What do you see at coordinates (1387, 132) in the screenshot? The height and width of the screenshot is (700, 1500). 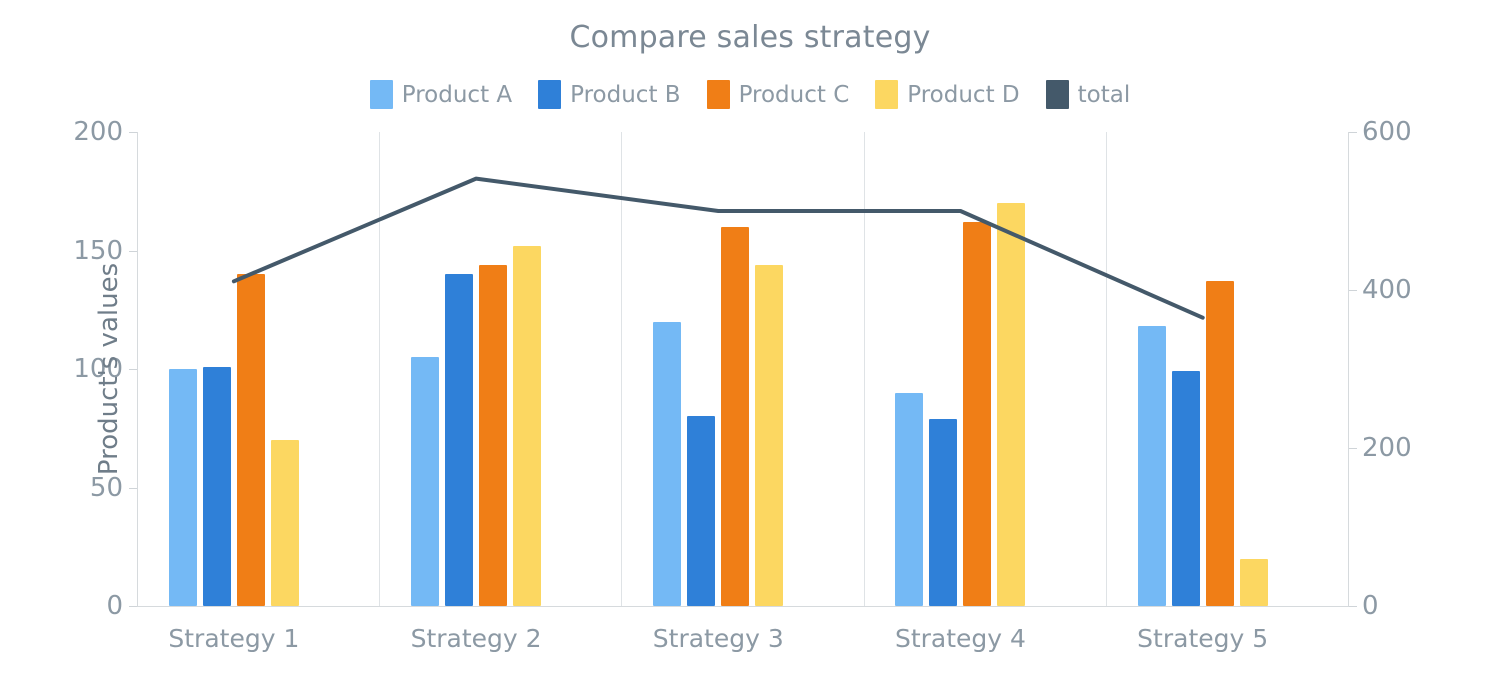 I see `right-tick-label: 600` at bounding box center [1387, 132].